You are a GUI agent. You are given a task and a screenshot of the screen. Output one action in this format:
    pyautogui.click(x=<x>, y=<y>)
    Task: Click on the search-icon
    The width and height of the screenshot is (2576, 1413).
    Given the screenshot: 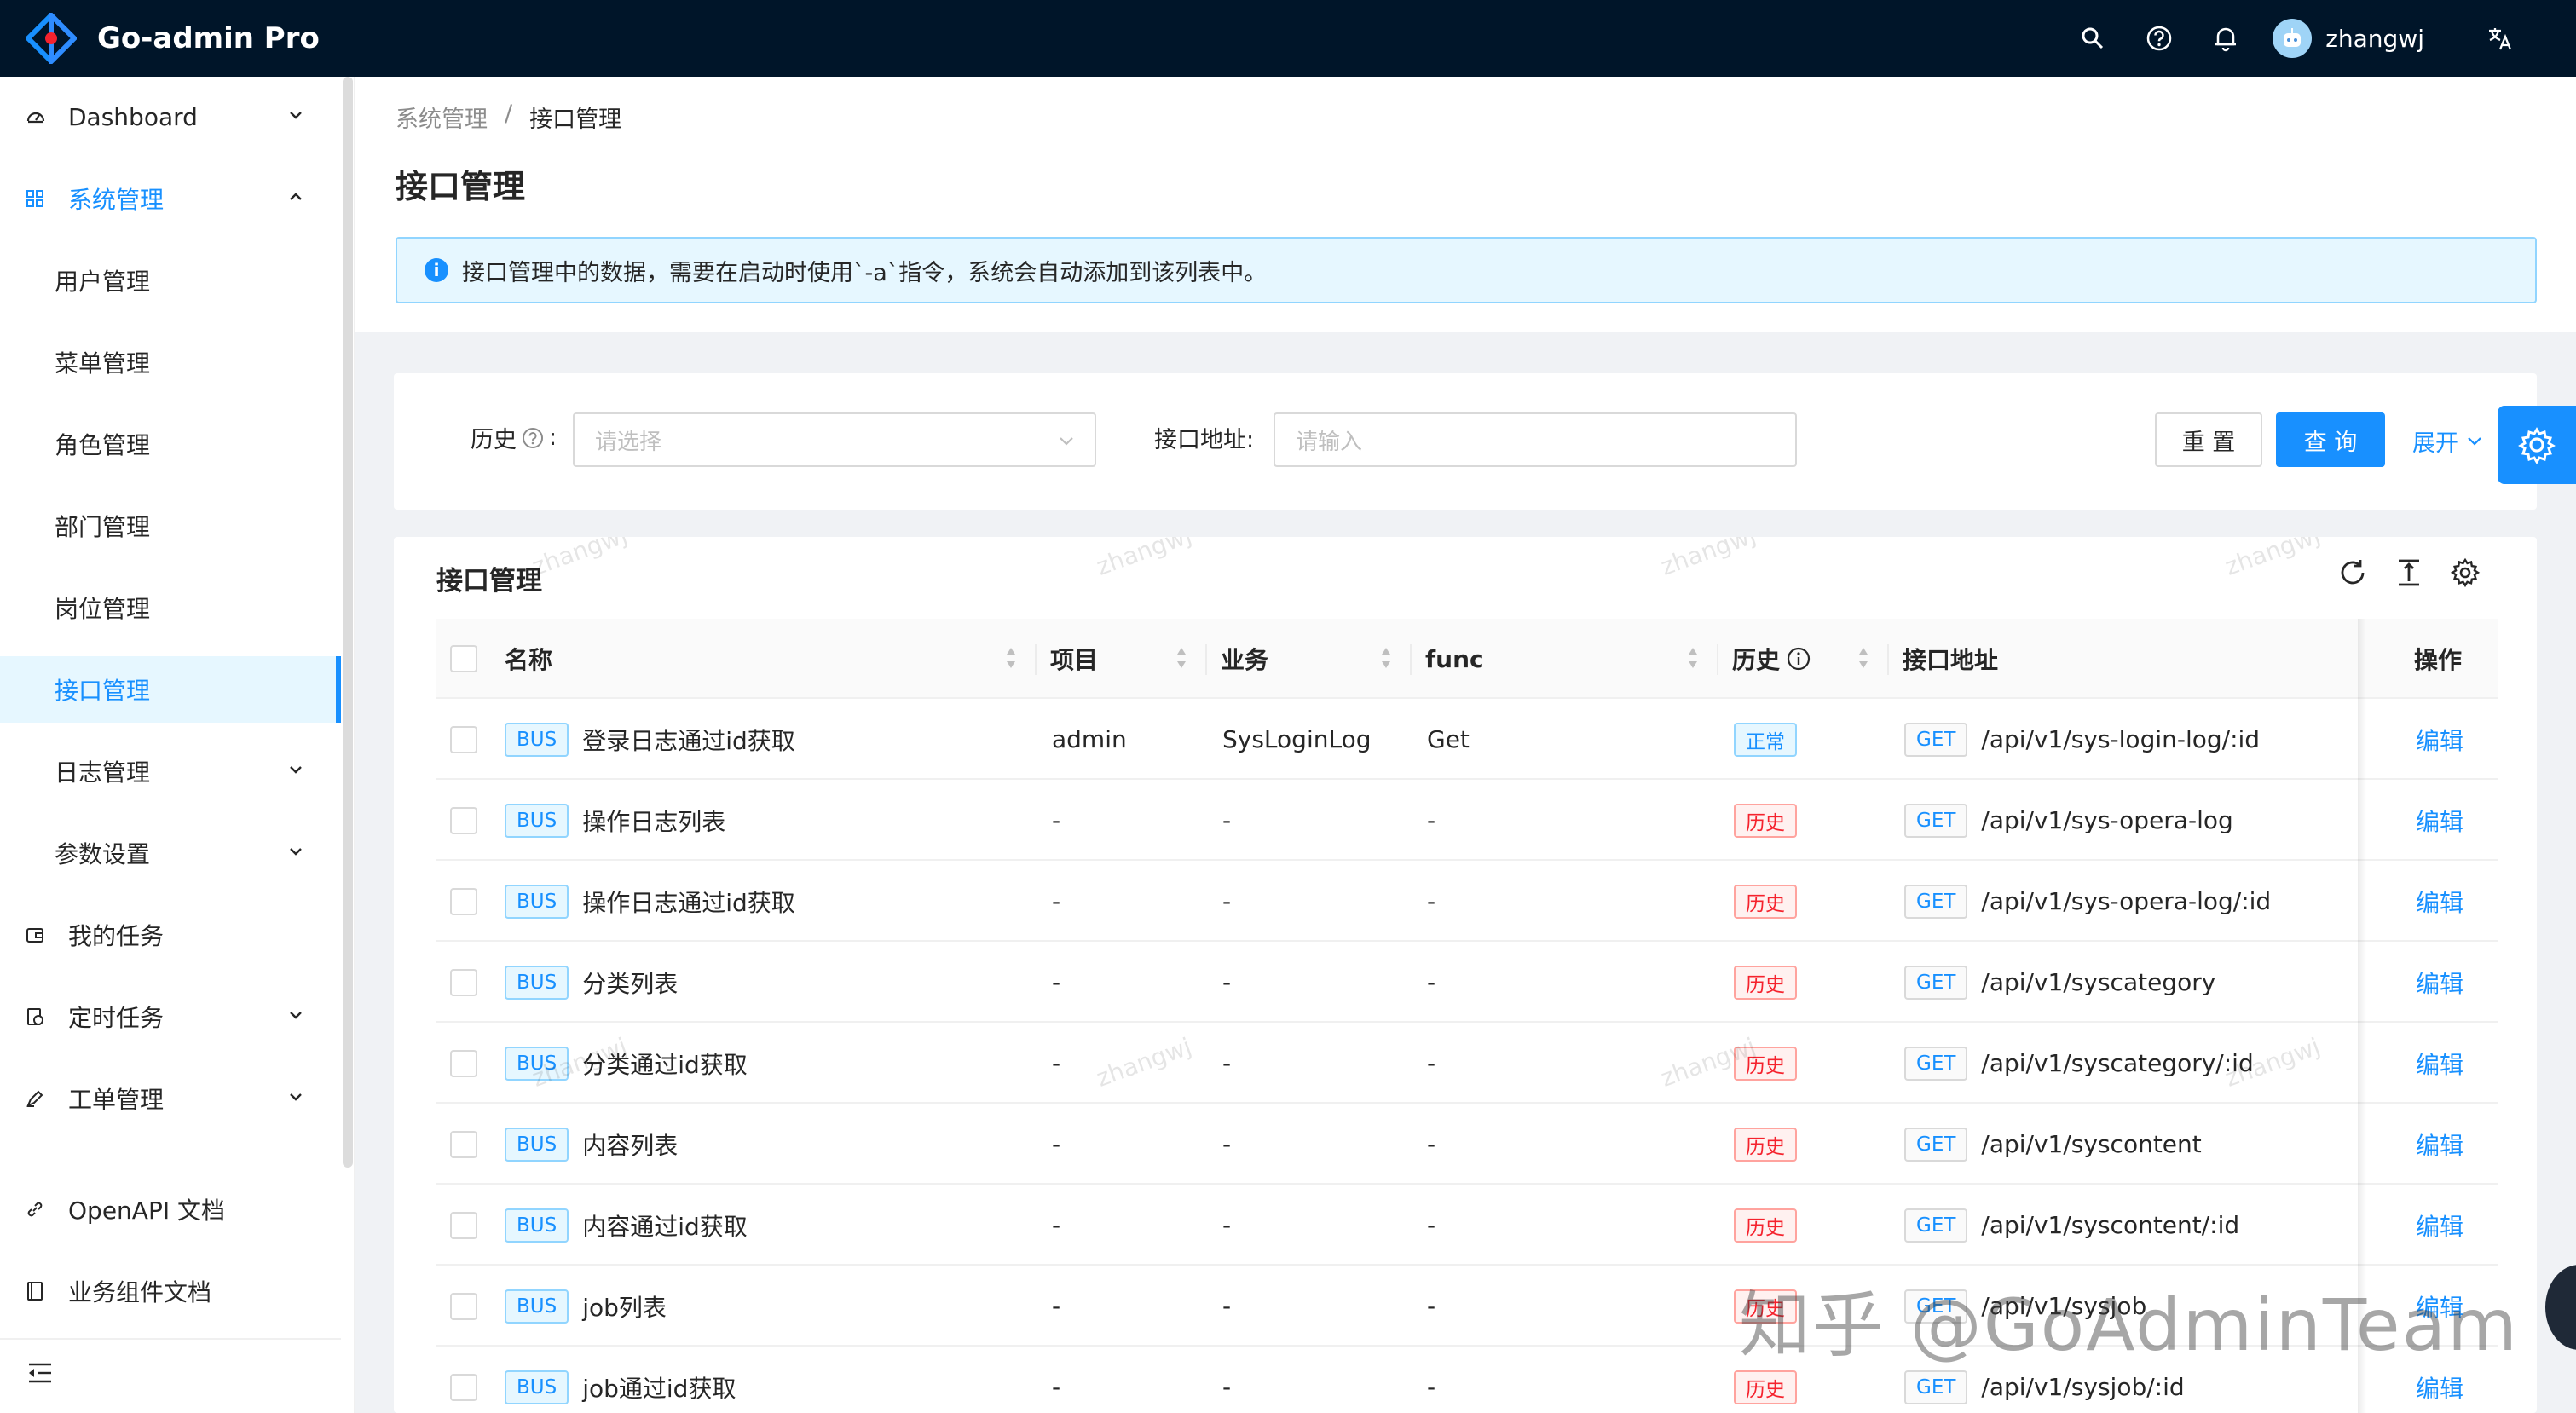 What is the action you would take?
    pyautogui.click(x=2092, y=39)
    